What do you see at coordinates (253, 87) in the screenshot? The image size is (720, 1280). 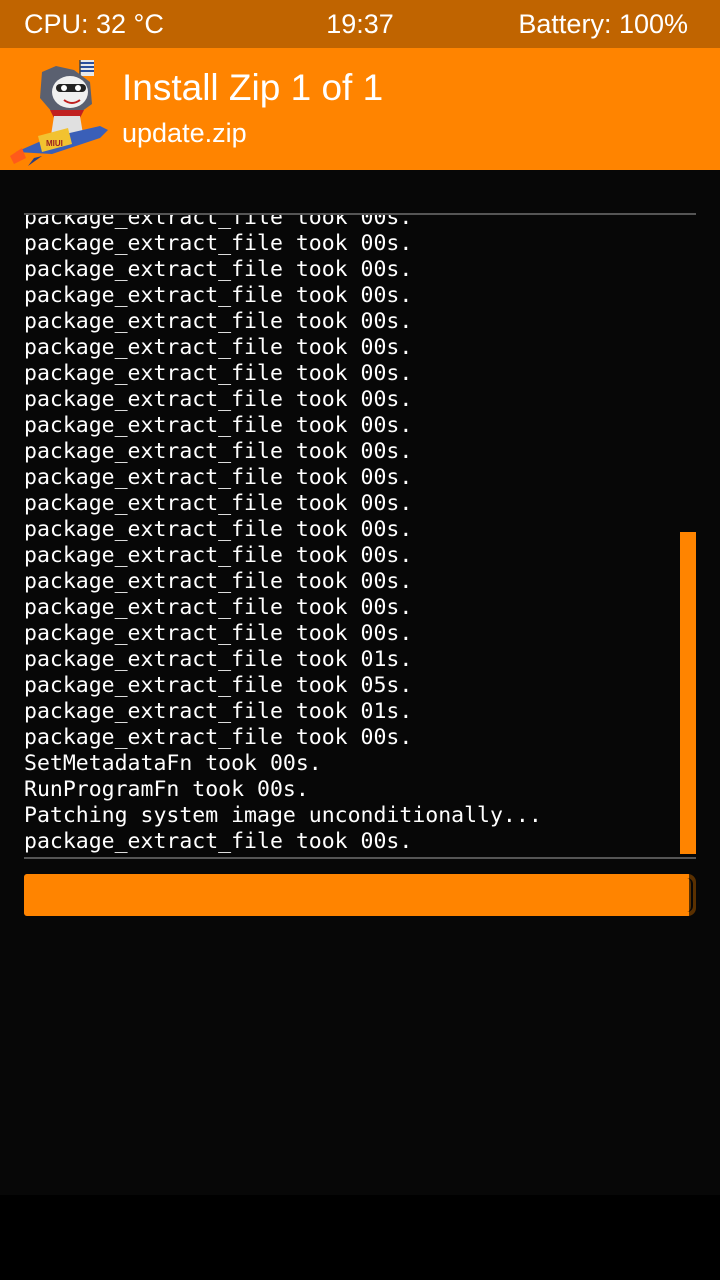 I see `page-title: Install Zip 1 of 1` at bounding box center [253, 87].